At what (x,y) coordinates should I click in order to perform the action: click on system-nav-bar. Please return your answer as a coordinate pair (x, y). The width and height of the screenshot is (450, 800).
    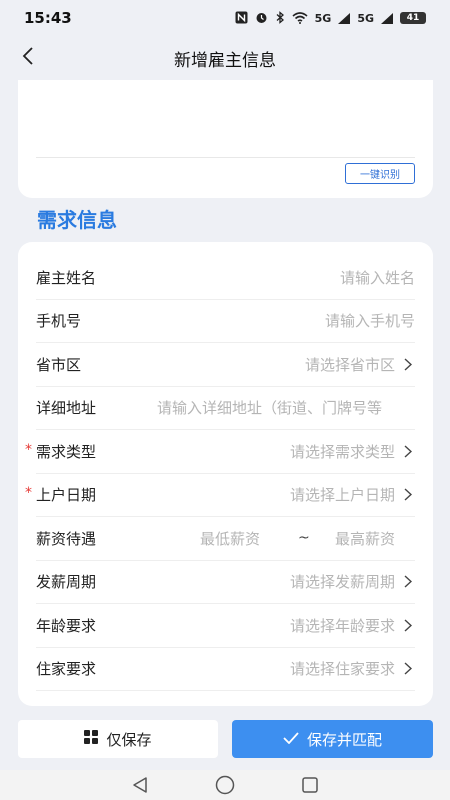
    Looking at the image, I should click on (225, 785).